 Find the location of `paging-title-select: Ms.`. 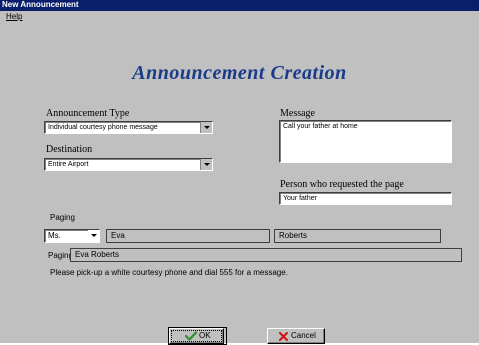

paging-title-select: Ms. is located at coordinates (72, 236).